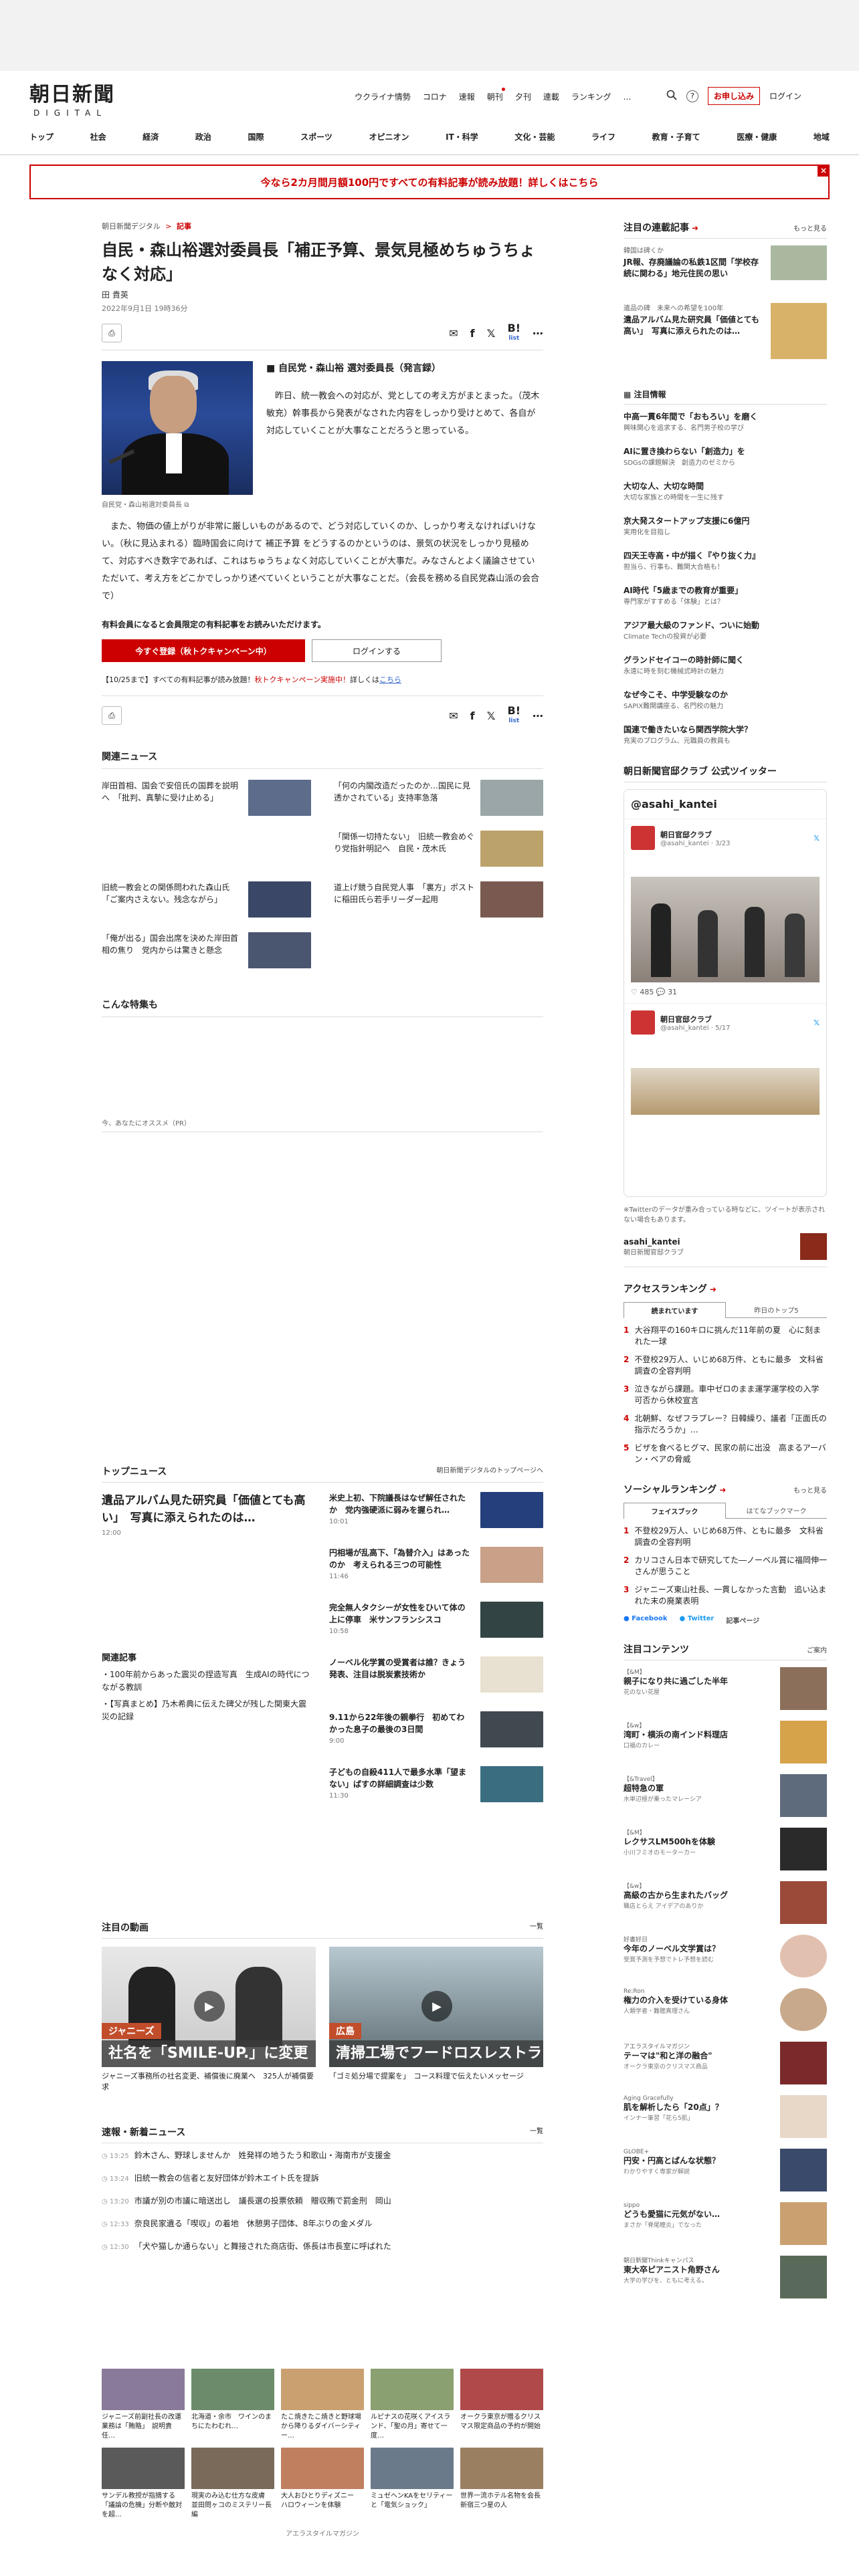  I want to click on related-item: 道上げ競う自民党人事 「裏方」ポストに稲田氏ら若手リーダー起用, so click(438, 900).